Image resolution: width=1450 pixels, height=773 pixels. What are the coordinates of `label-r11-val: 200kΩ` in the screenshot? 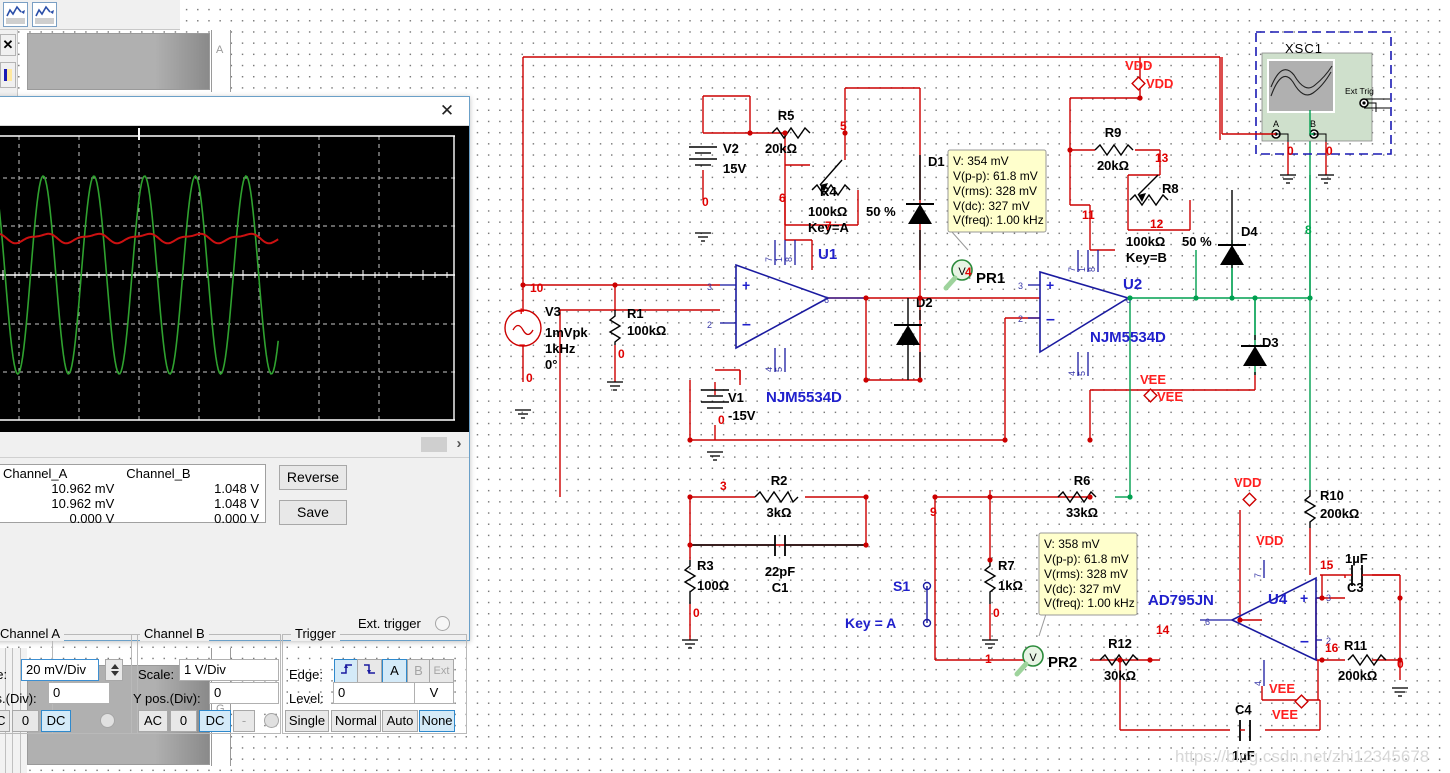 It's located at (1357, 675).